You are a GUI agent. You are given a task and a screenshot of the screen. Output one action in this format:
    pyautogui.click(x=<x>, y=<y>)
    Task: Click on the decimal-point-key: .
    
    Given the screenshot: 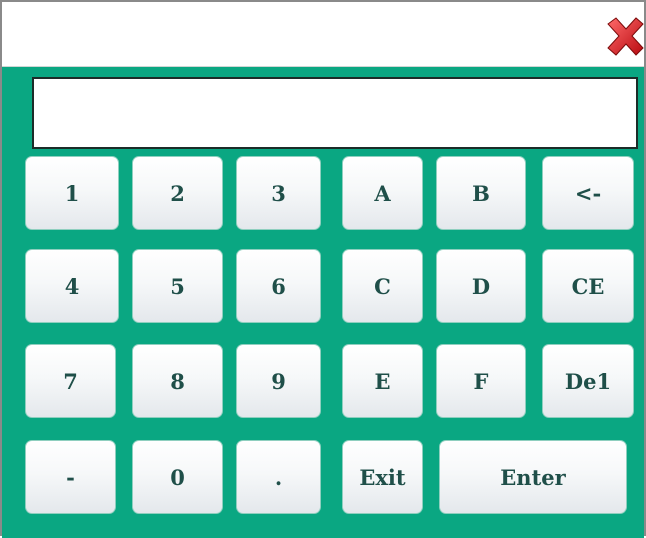 What is the action you would take?
    pyautogui.click(x=278, y=477)
    